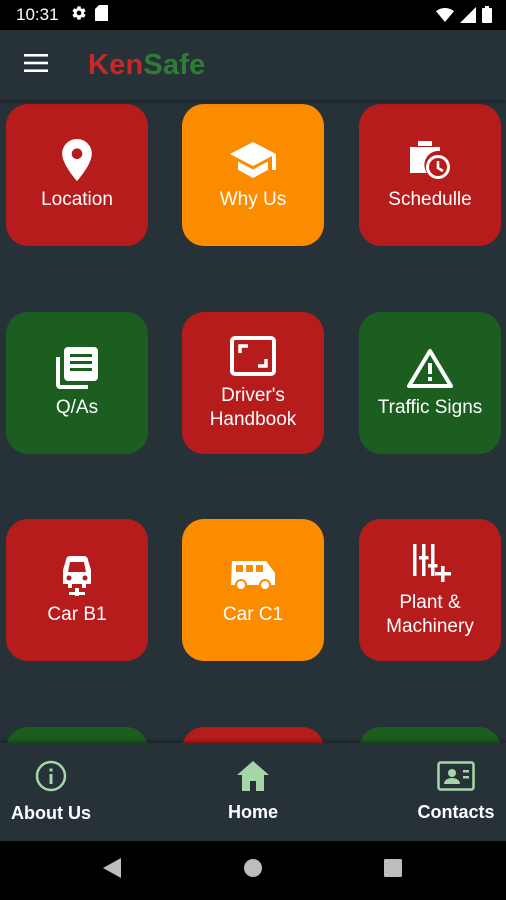 This screenshot has height=900, width=506. I want to click on warning-triangle-icon, so click(430, 368).